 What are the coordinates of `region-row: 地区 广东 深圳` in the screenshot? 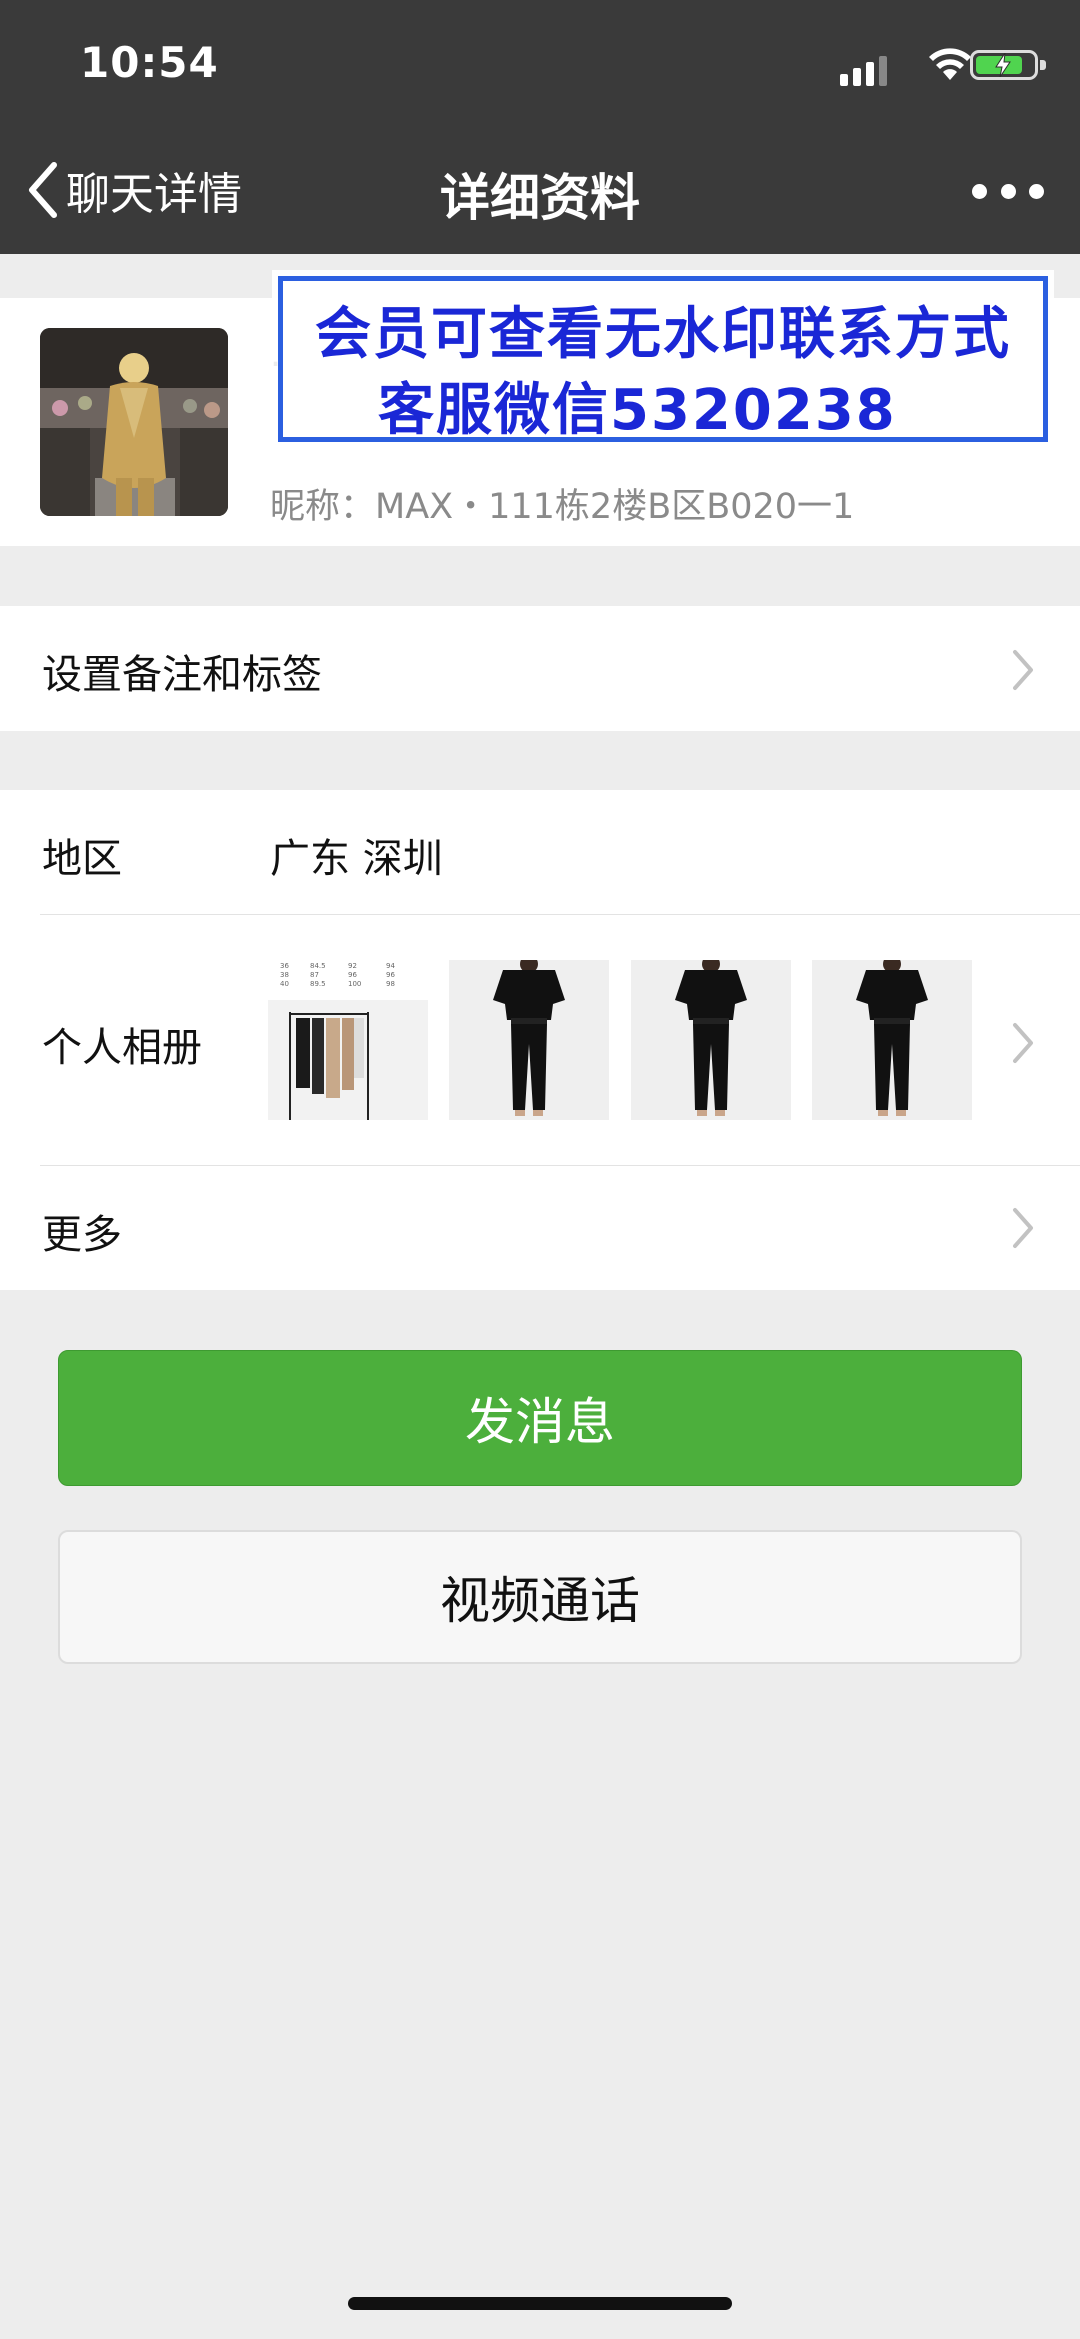 It's located at (540, 852).